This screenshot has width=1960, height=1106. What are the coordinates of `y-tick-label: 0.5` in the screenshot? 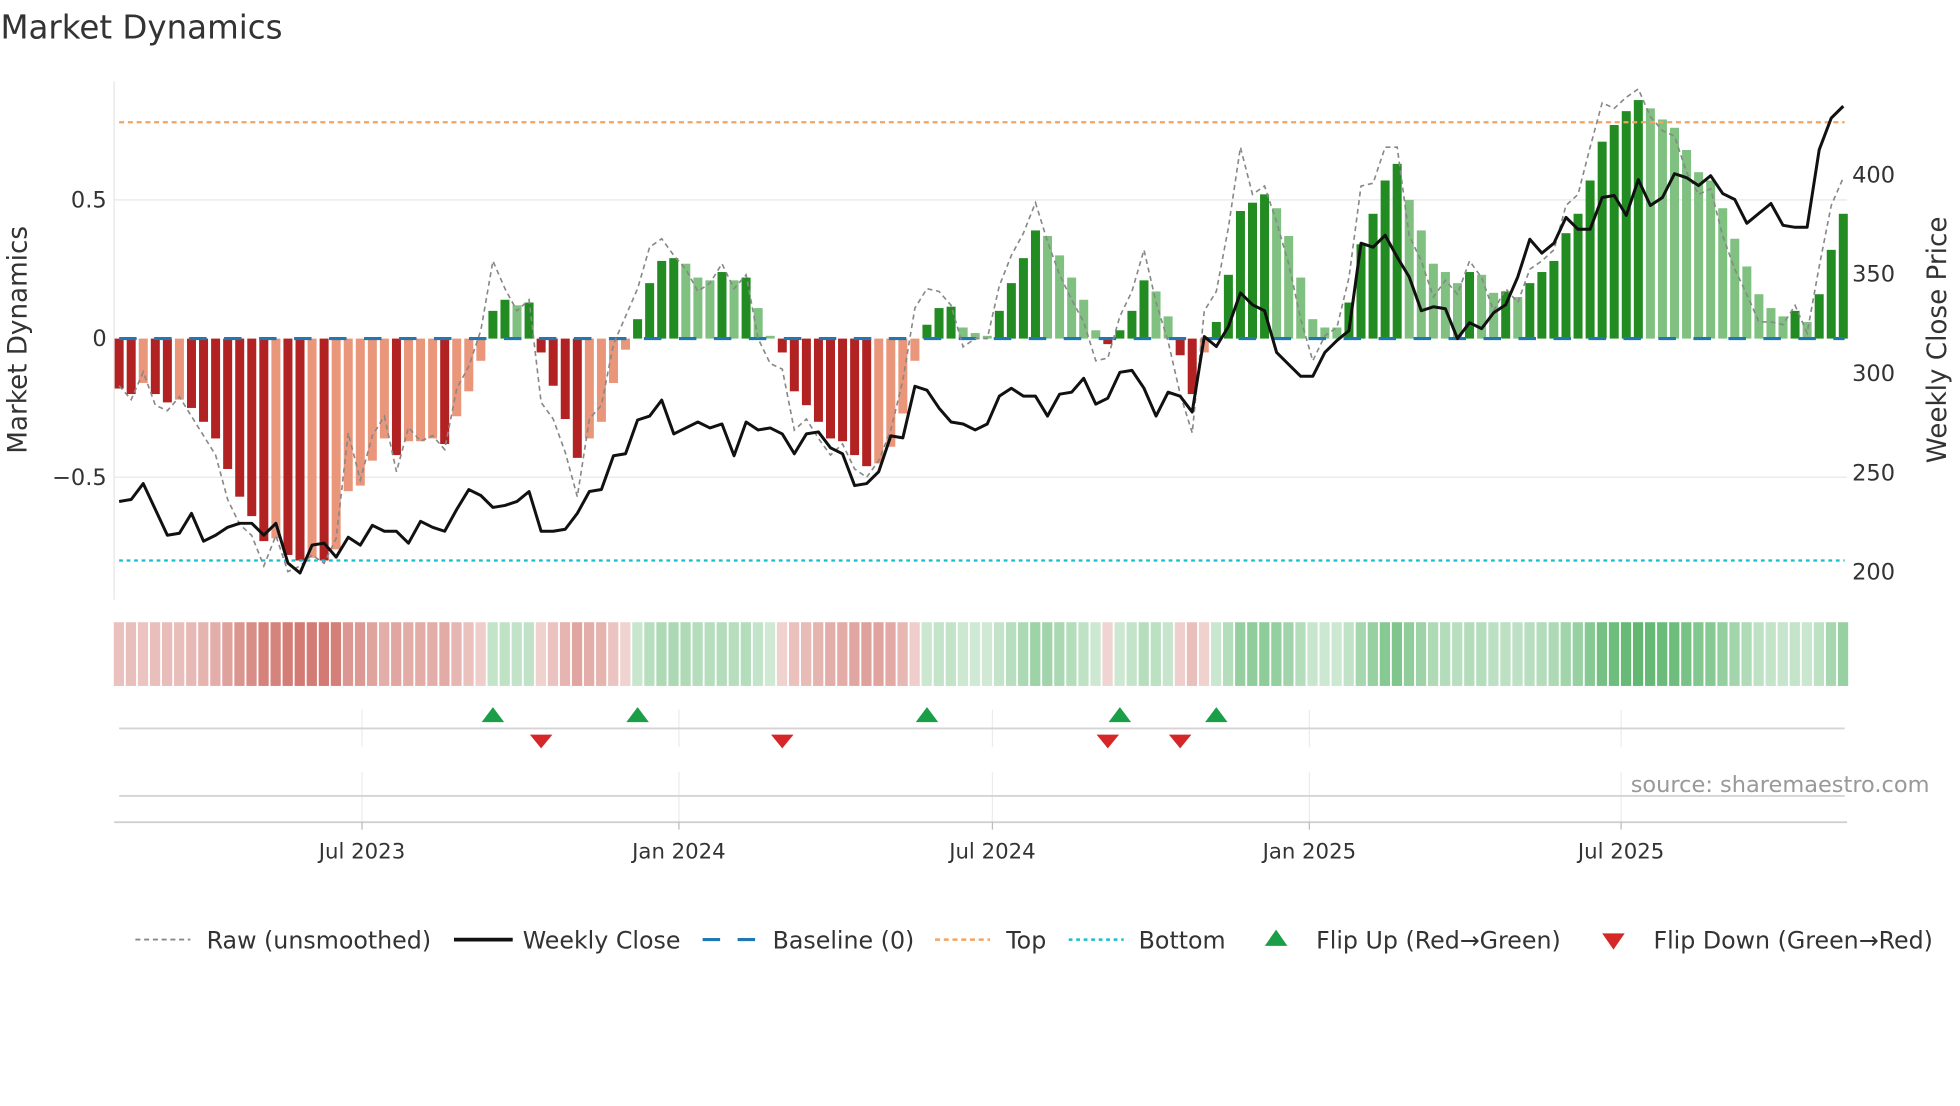 It's located at (89, 200).